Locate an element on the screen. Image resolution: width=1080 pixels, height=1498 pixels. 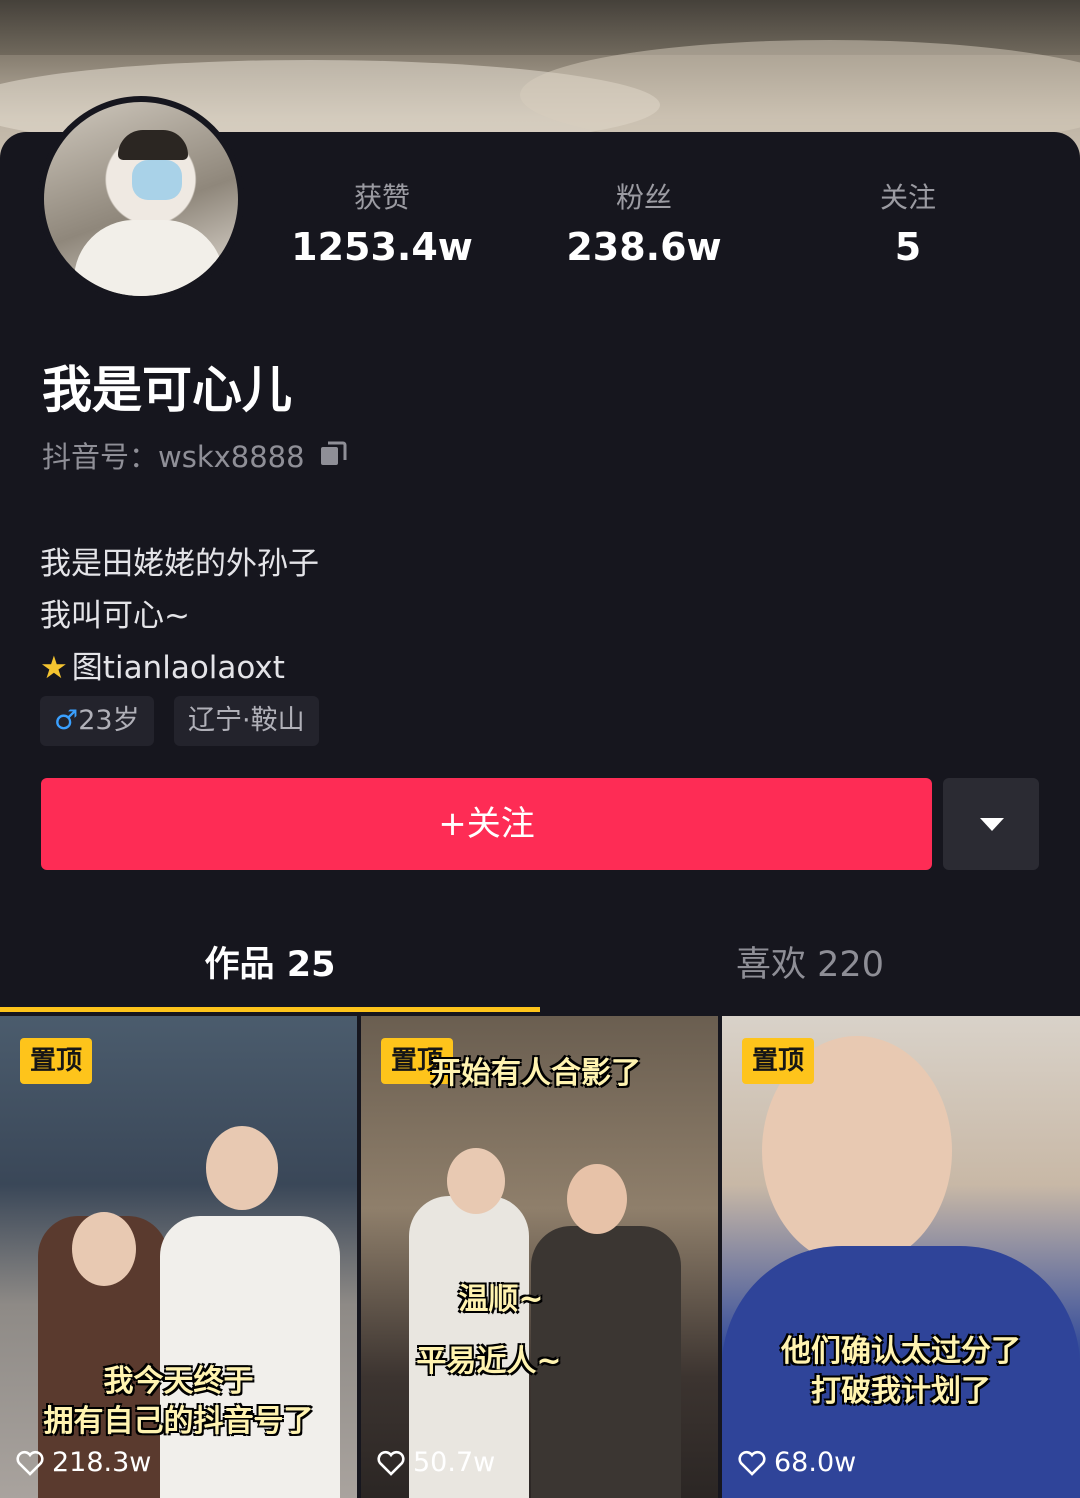
avatar is located at coordinates (141, 199).